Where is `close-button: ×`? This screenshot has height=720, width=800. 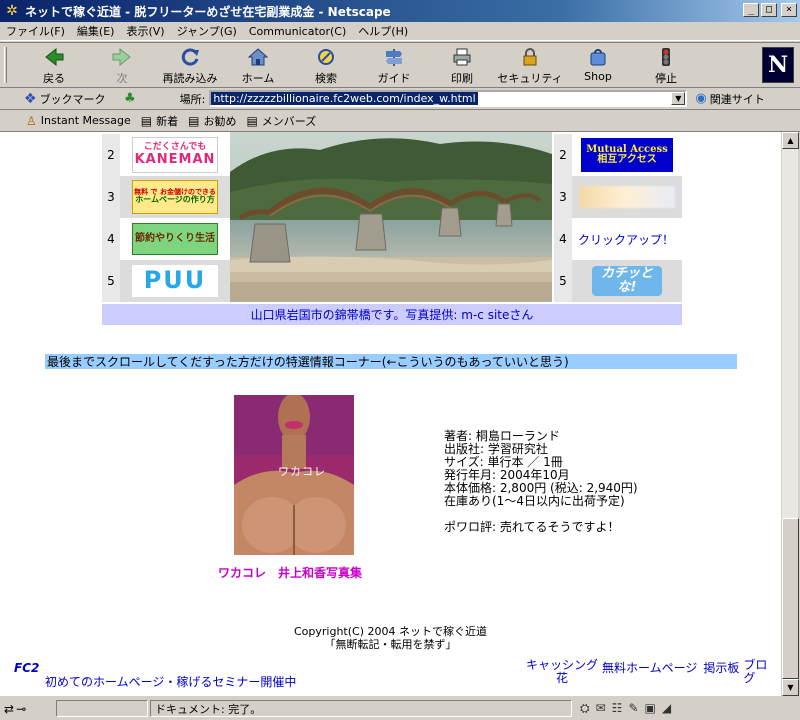 close-button: × is located at coordinates (789, 10).